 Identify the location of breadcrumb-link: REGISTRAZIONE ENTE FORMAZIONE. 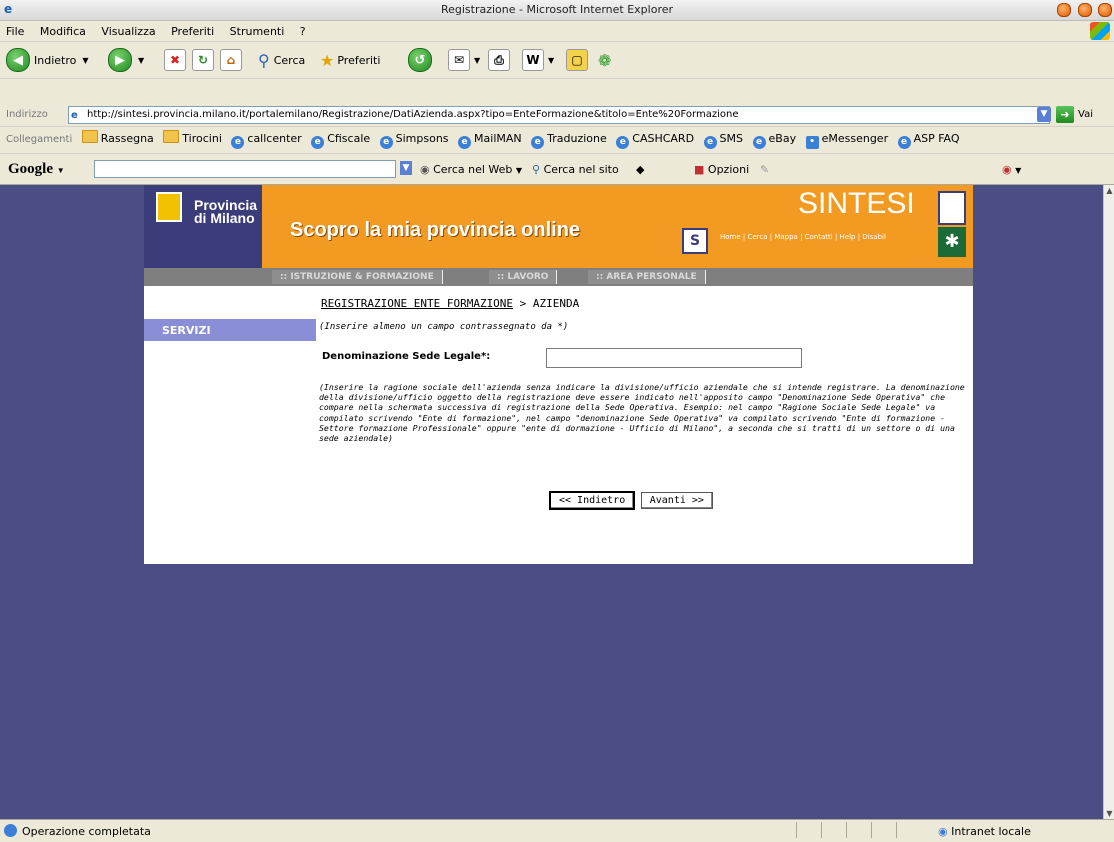
(417, 303).